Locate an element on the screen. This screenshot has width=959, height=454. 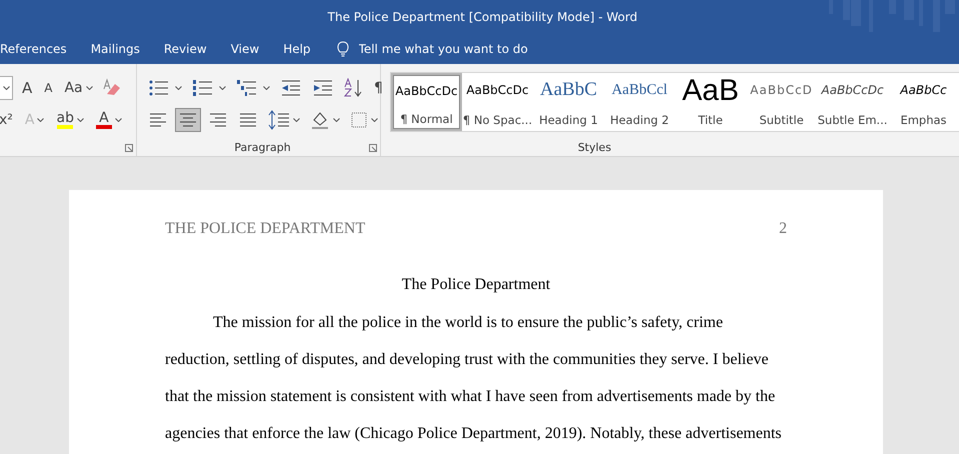
align-center-button is located at coordinates (188, 120).